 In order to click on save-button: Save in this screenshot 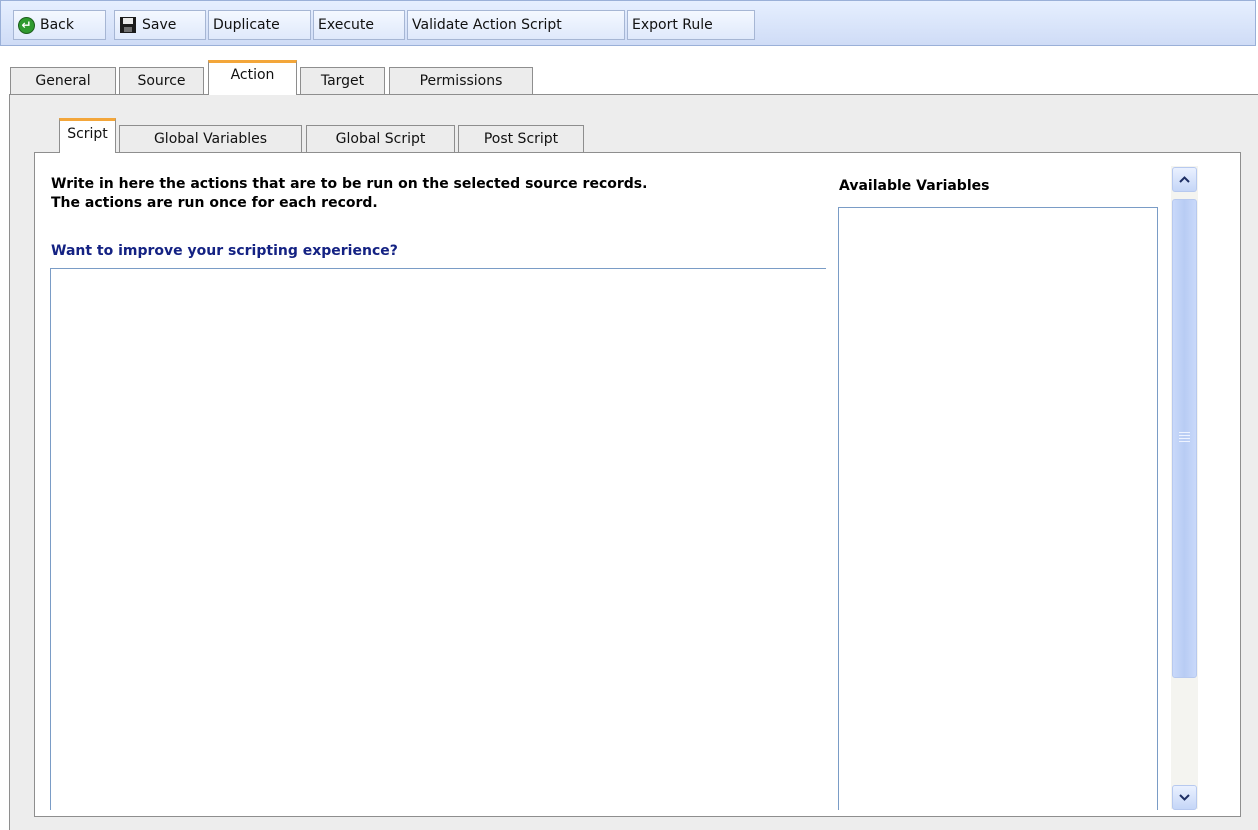, I will do `click(160, 25)`.